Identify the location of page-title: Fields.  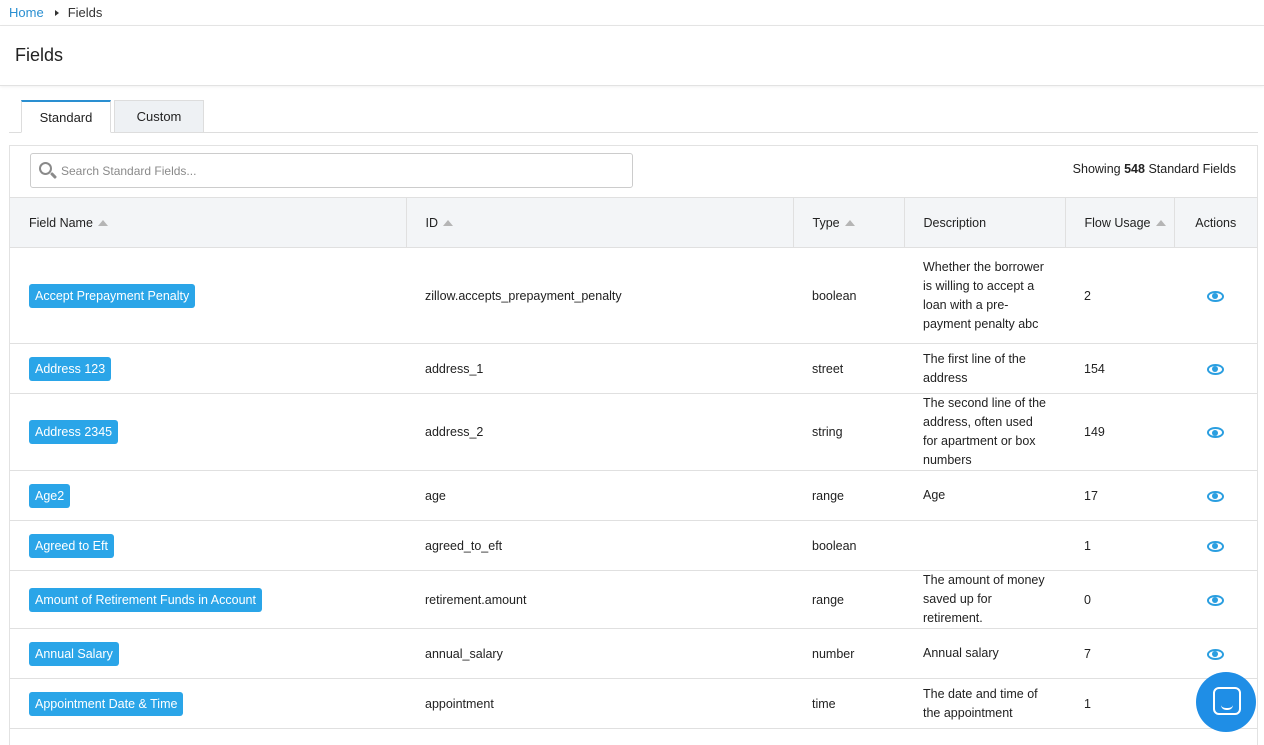
(39, 55).